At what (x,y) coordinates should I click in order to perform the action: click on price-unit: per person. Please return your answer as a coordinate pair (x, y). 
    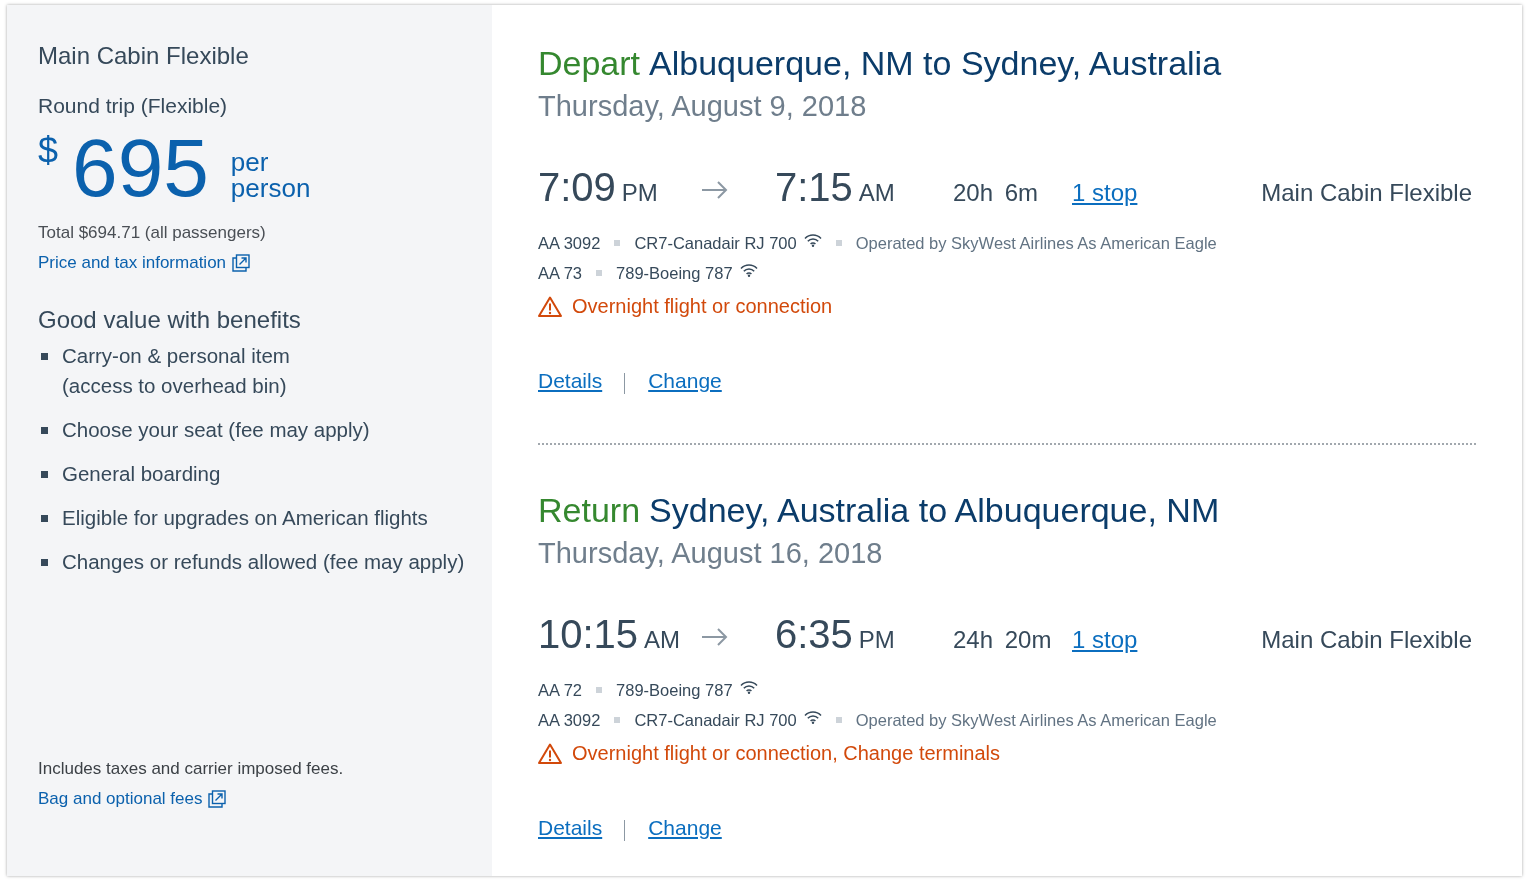
    Looking at the image, I should click on (270, 175).